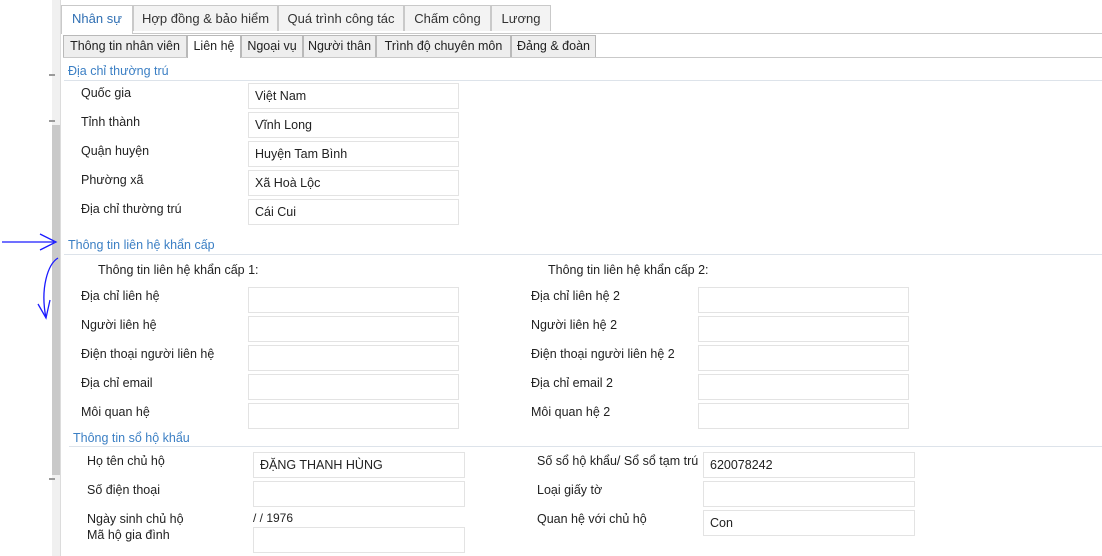 This screenshot has height=556, width=1102. I want to click on subtab-thong-tin-nhan-vien: Thông tin nhân viên, so click(125, 46).